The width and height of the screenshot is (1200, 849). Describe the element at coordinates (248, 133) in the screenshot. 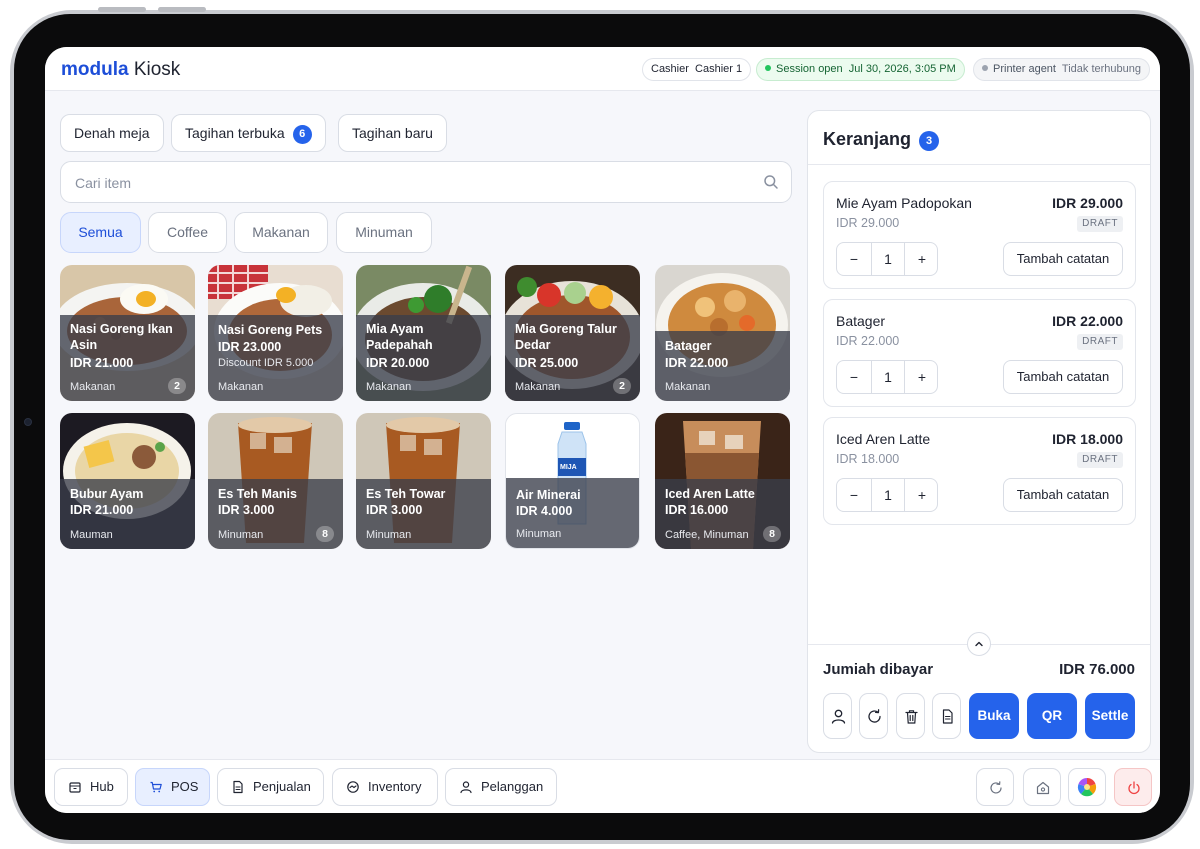

I see `open-bills-button: Tagihan terbuka 6` at that location.